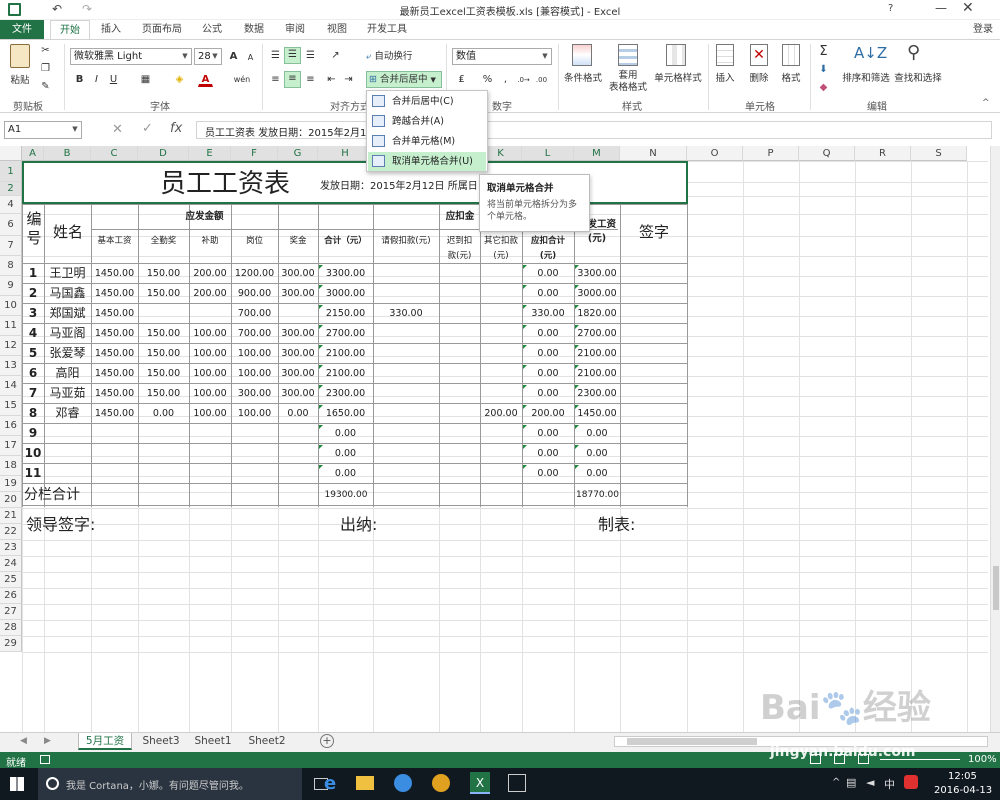 The width and height of the screenshot is (1000, 800). What do you see at coordinates (963, 790) in the screenshot?
I see `clock-date: 2016-04-13` at bounding box center [963, 790].